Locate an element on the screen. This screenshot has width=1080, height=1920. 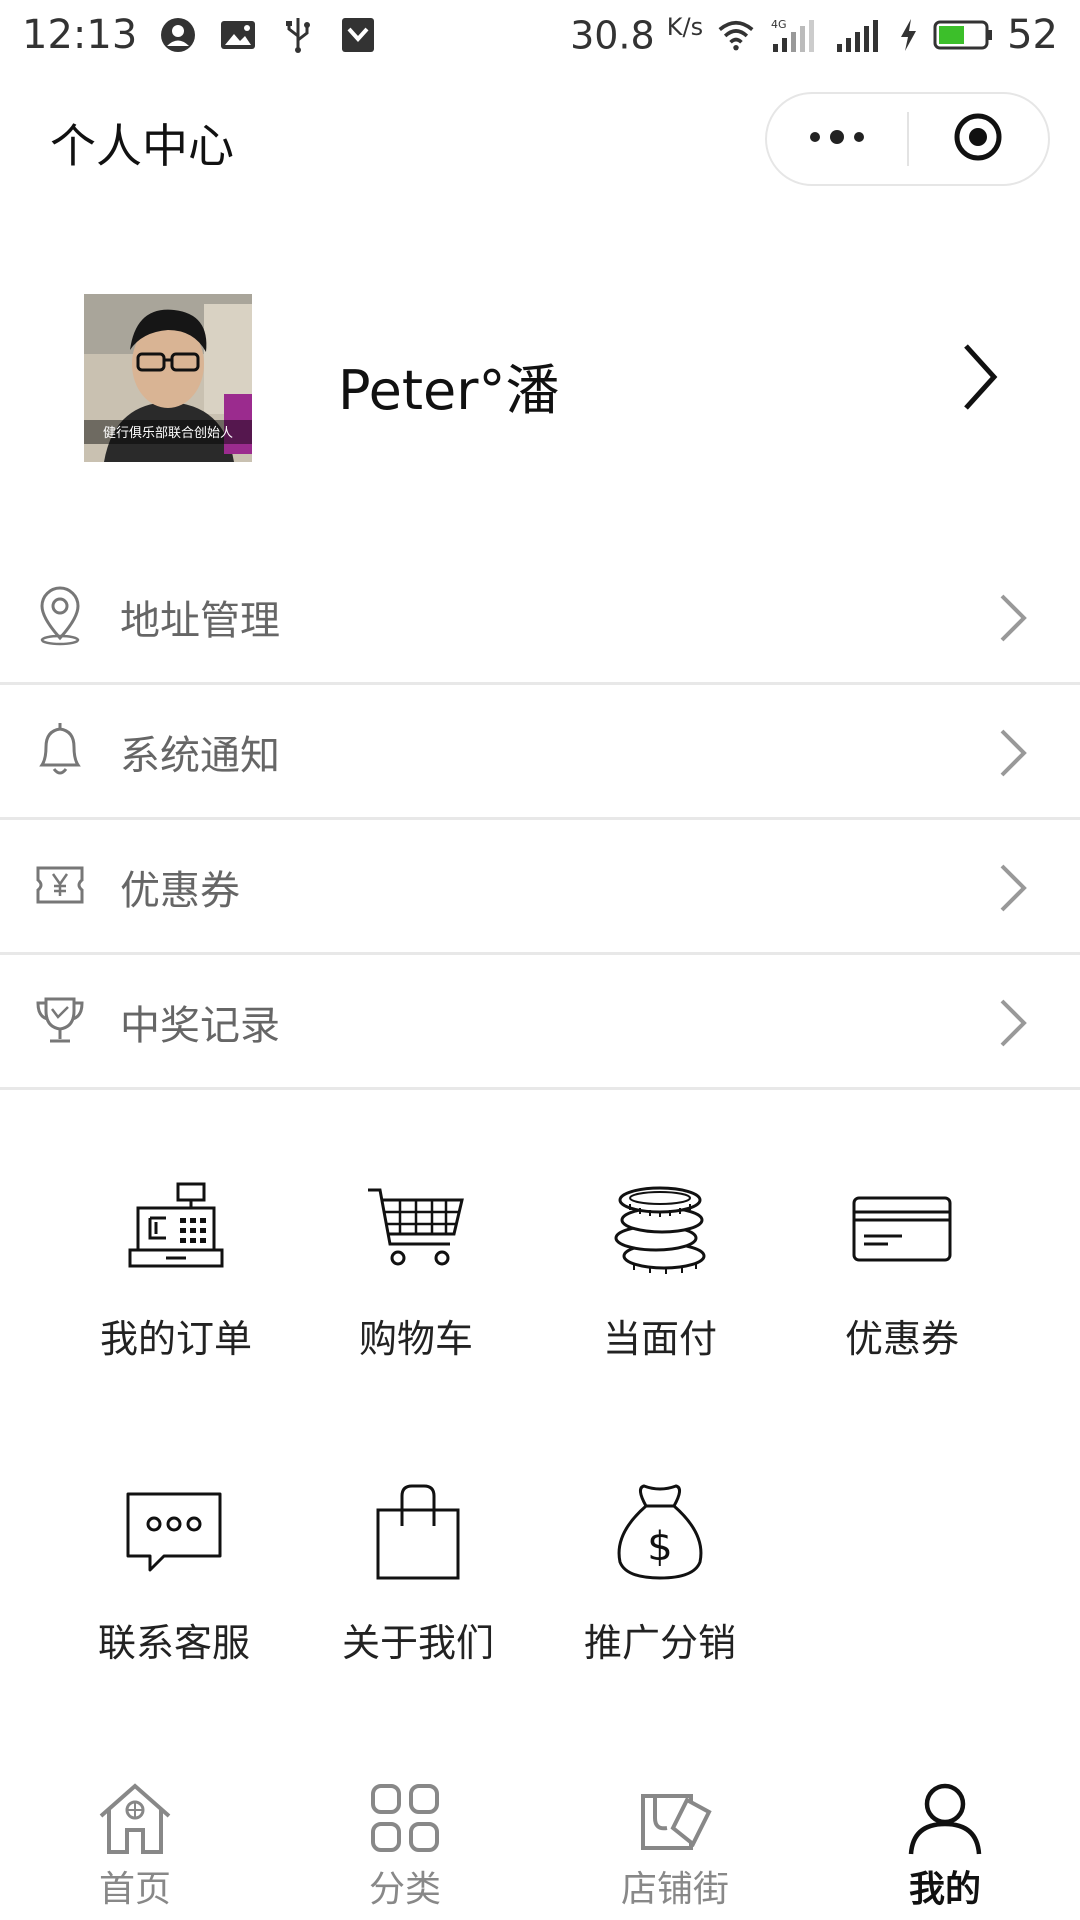
avatar: 健行俱乐部联合创始人 is located at coordinates (168, 378).